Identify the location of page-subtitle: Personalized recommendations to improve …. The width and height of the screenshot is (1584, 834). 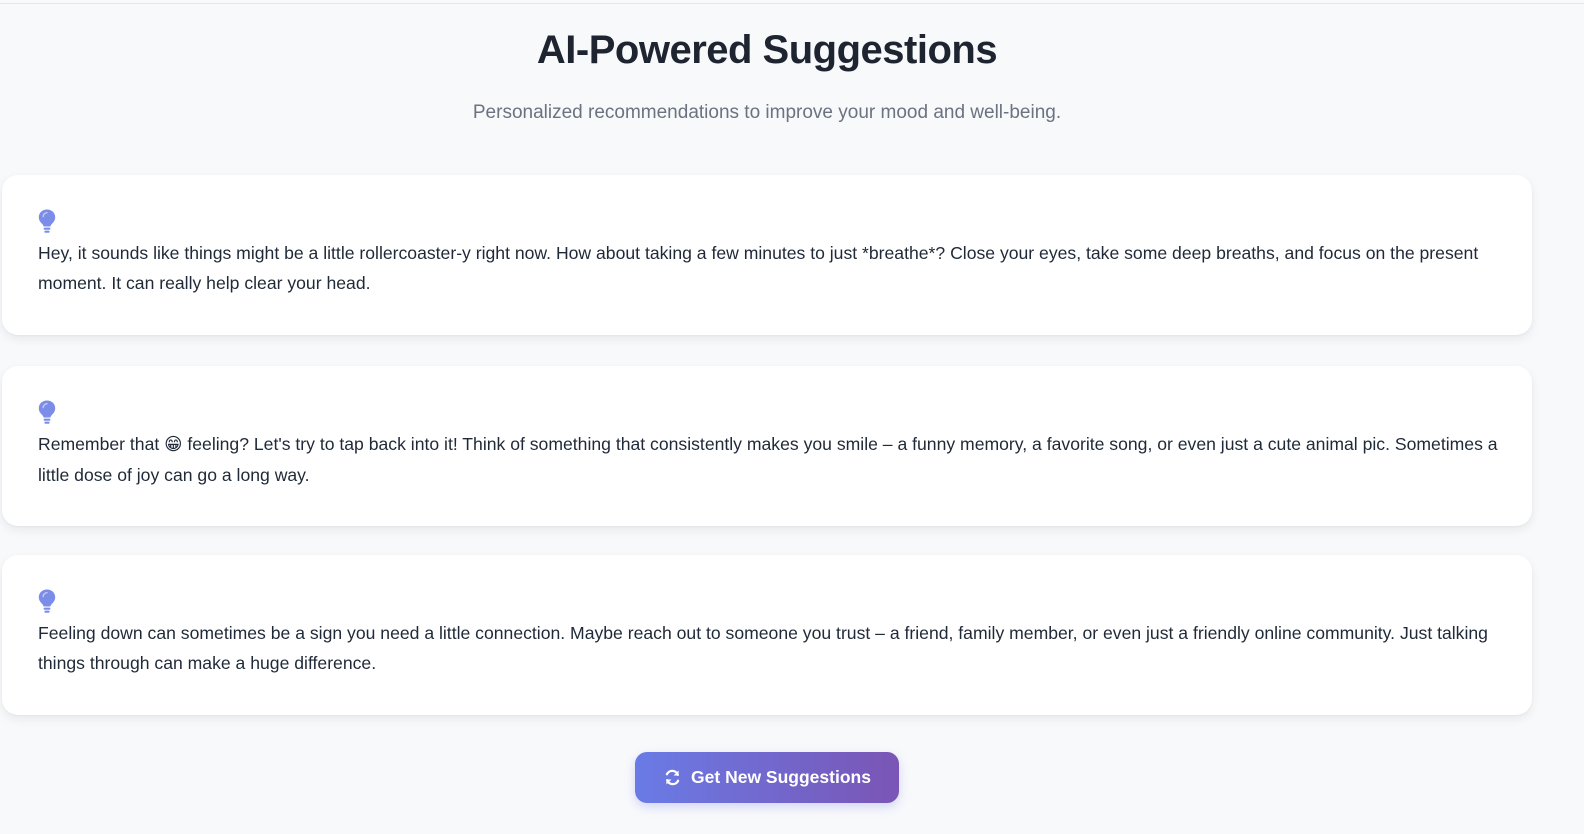
(767, 112).